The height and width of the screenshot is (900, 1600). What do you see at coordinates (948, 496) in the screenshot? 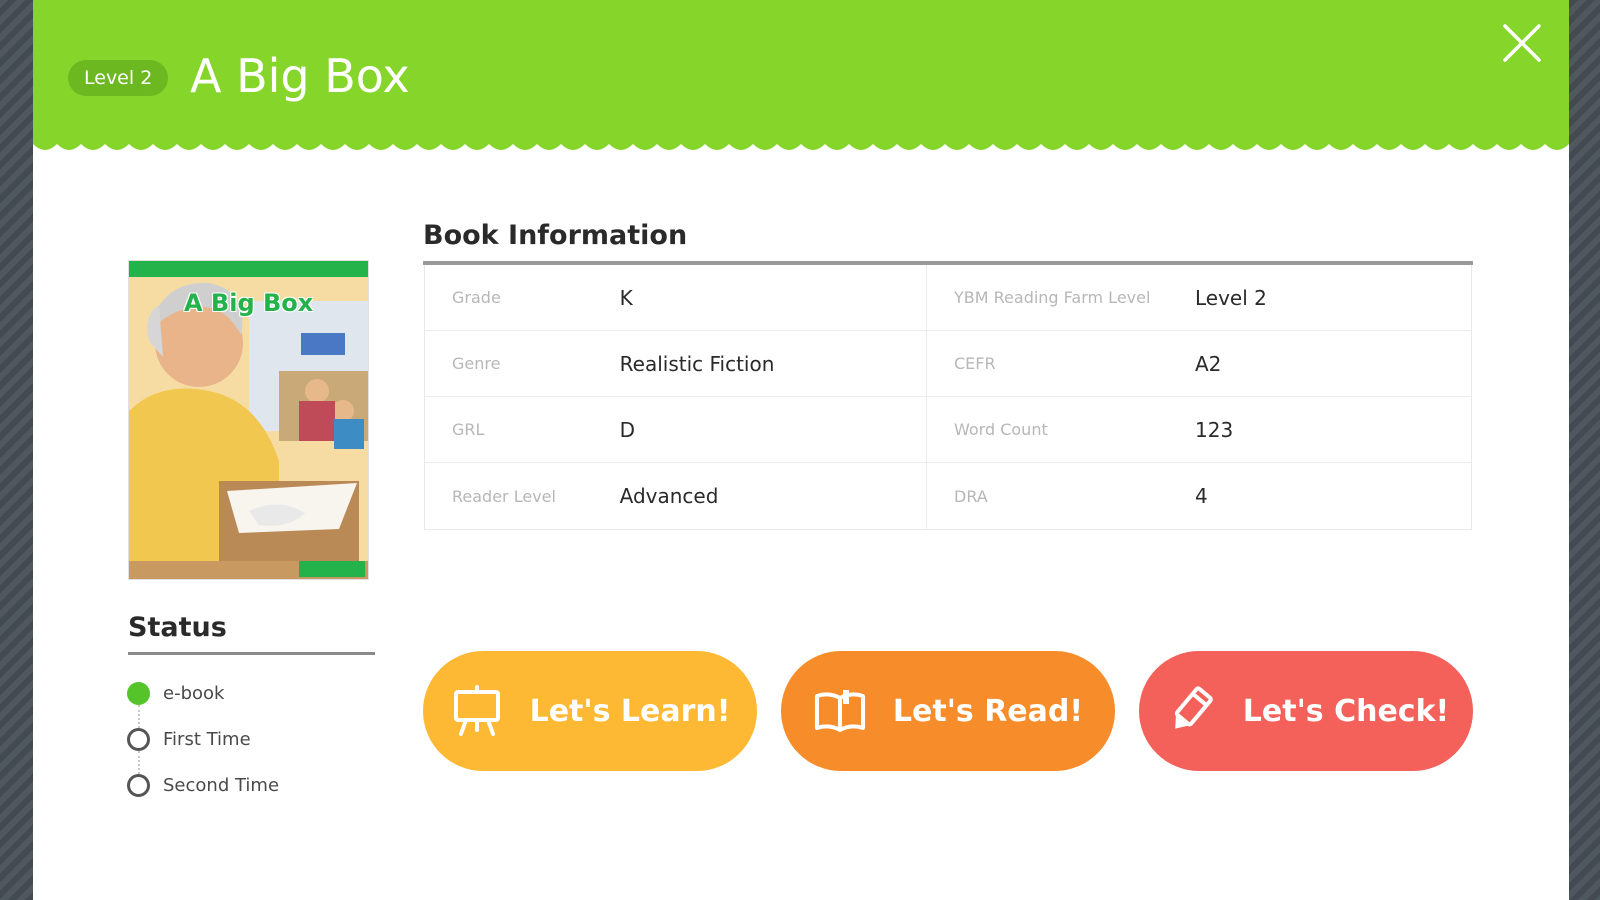
I see `table-row: Reader Level Advanced DRA 4` at bounding box center [948, 496].